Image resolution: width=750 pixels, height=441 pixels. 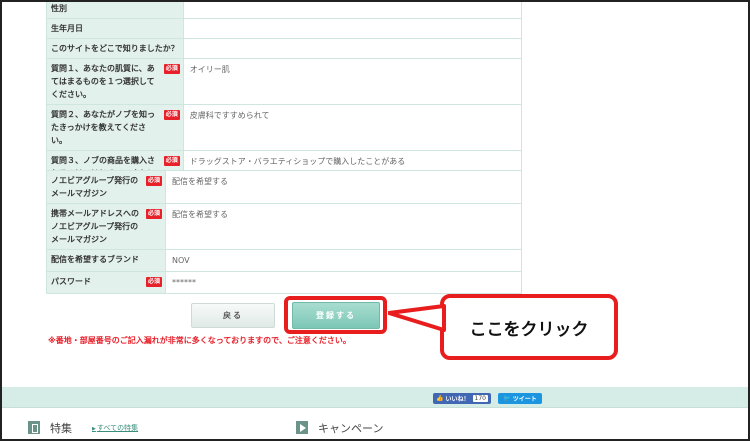 I want to click on row-label: 質問１、あなたの肌質に、あてはまるものを１つ選択してください。 必須, so click(x=115, y=81).